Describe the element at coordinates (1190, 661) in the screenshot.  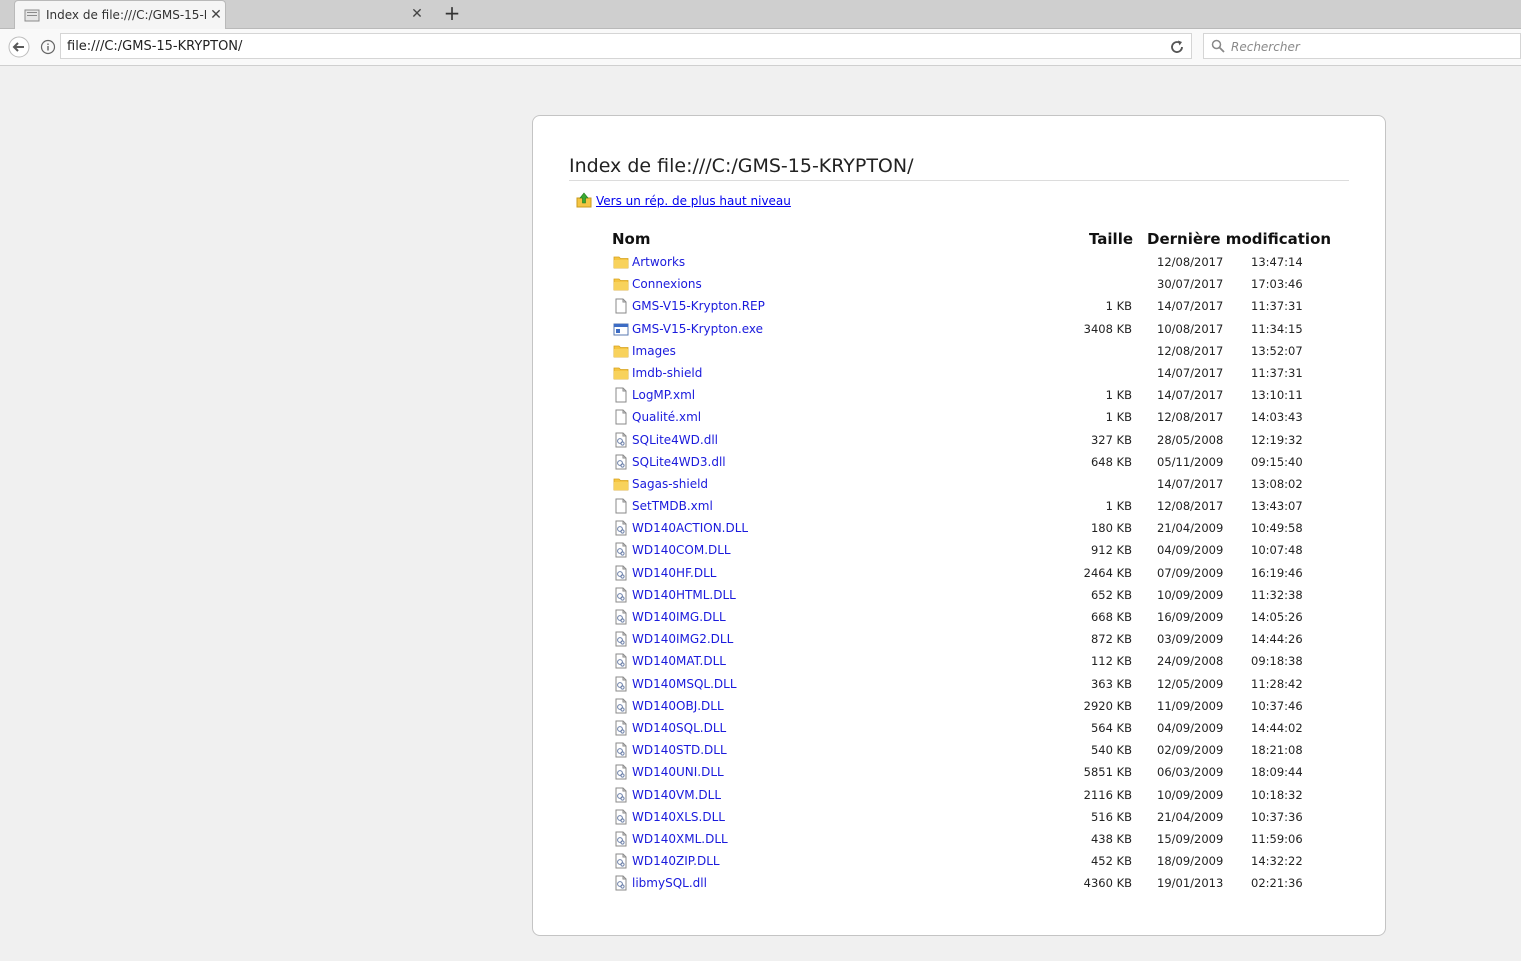
I see `file-date: 24/09/2008` at that location.